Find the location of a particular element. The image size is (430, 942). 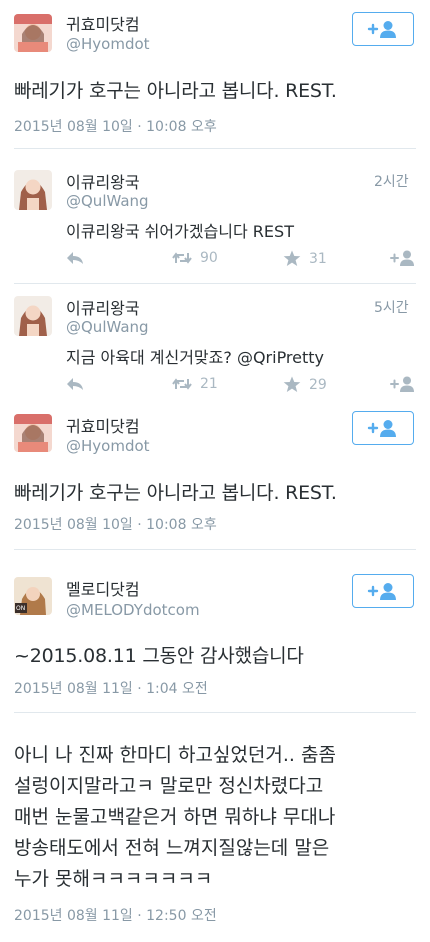

favorite-count: 29 is located at coordinates (318, 384).